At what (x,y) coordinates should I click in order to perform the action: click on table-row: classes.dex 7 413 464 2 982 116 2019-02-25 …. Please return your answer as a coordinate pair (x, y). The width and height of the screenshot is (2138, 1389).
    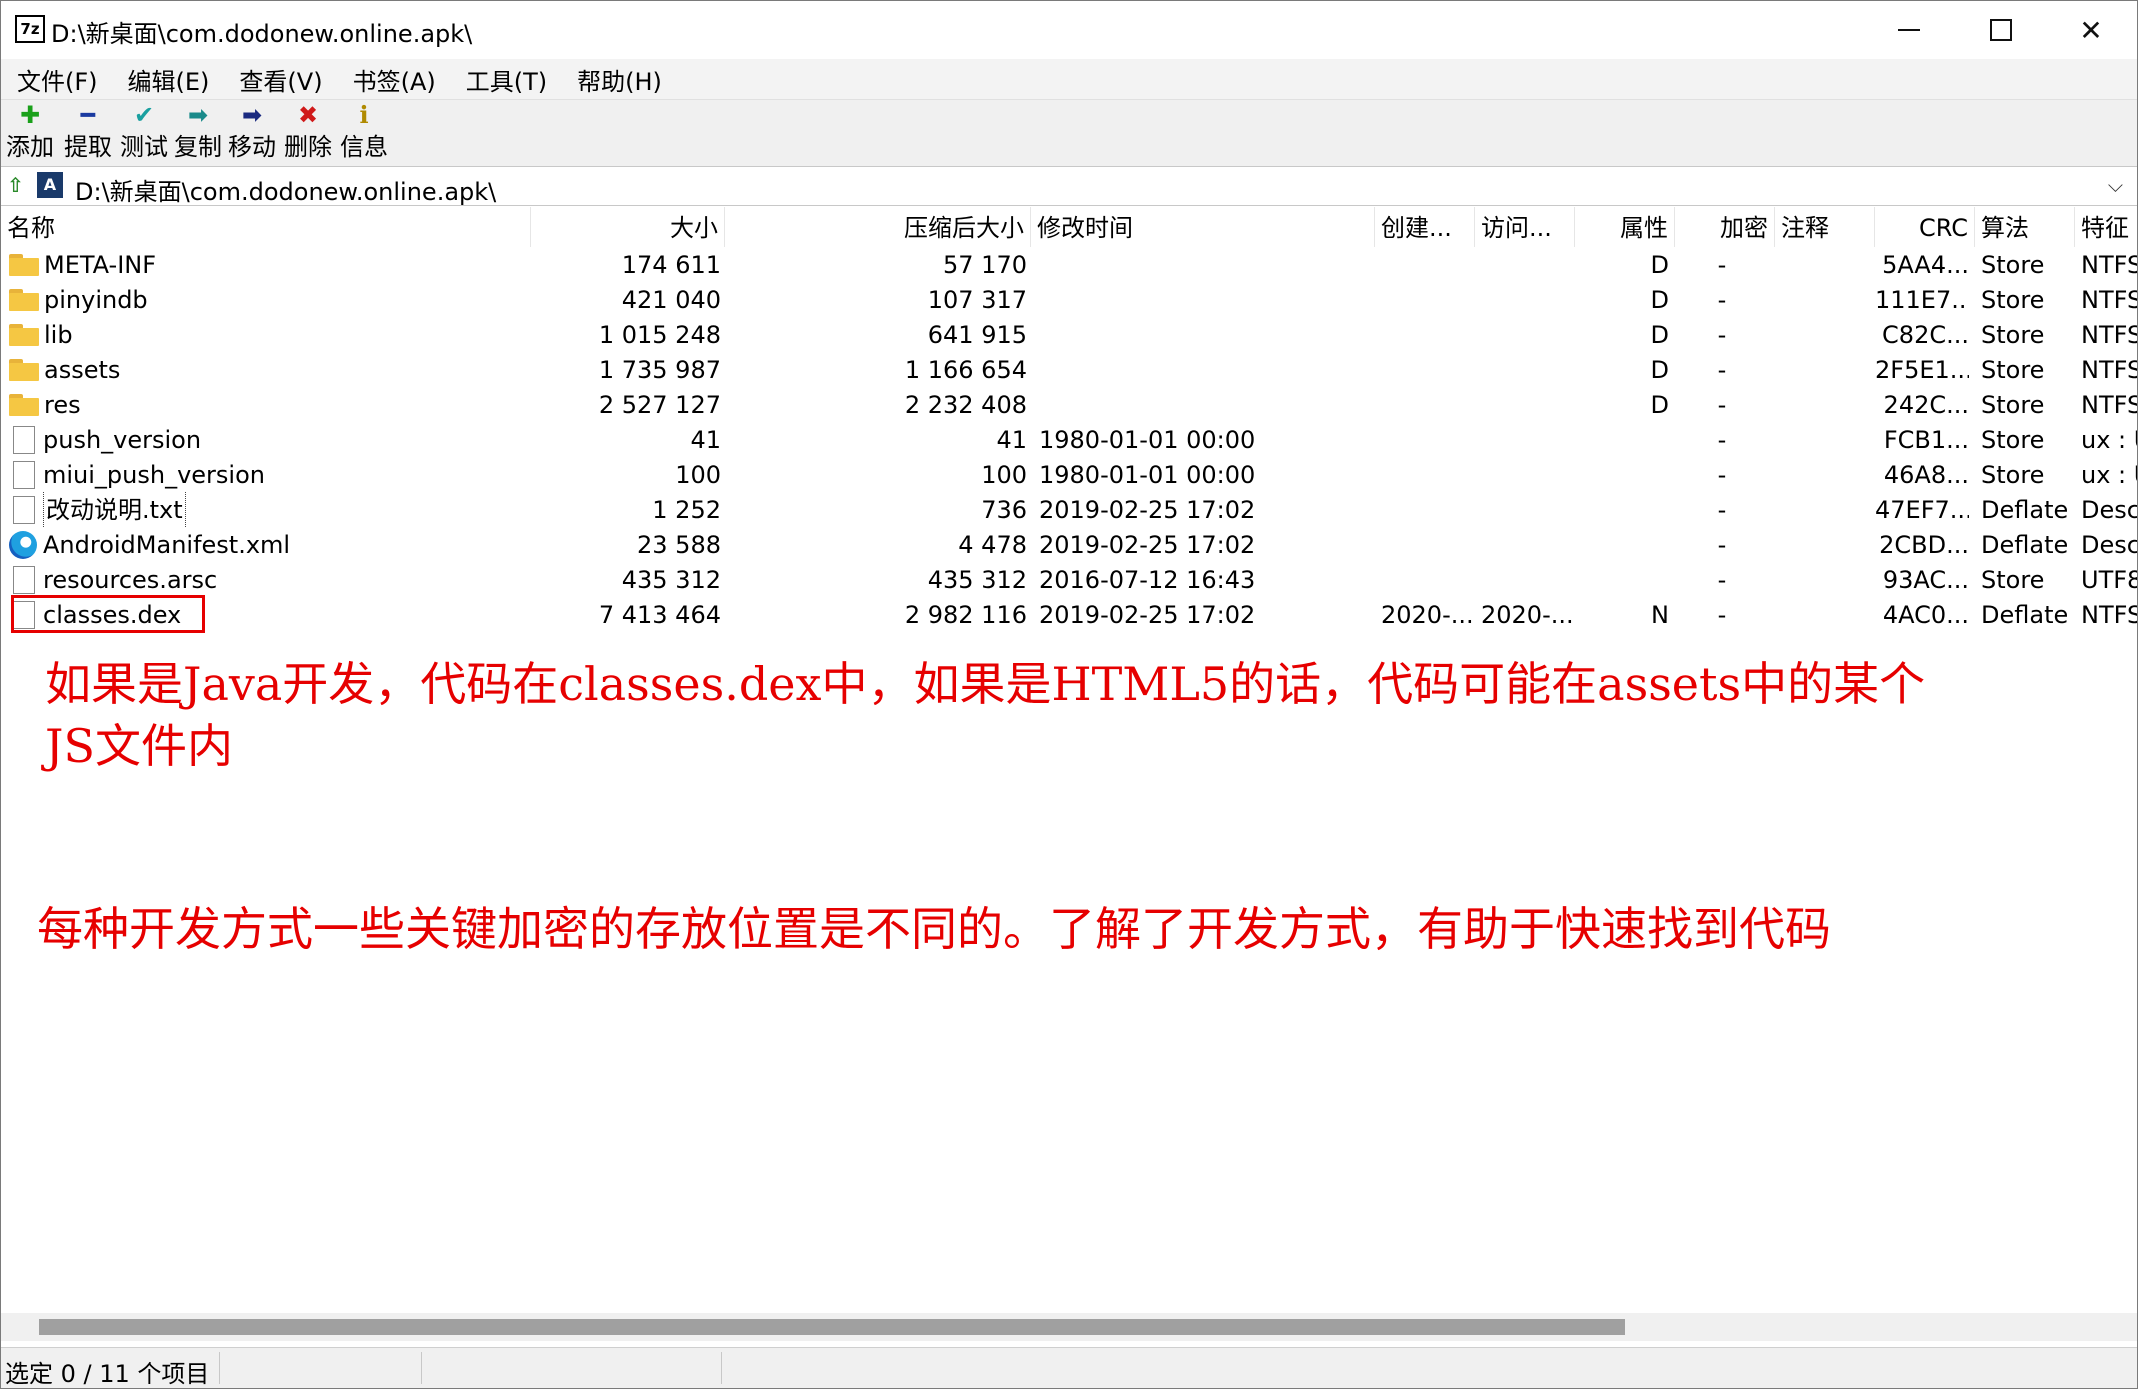
    Looking at the image, I should click on (1069, 614).